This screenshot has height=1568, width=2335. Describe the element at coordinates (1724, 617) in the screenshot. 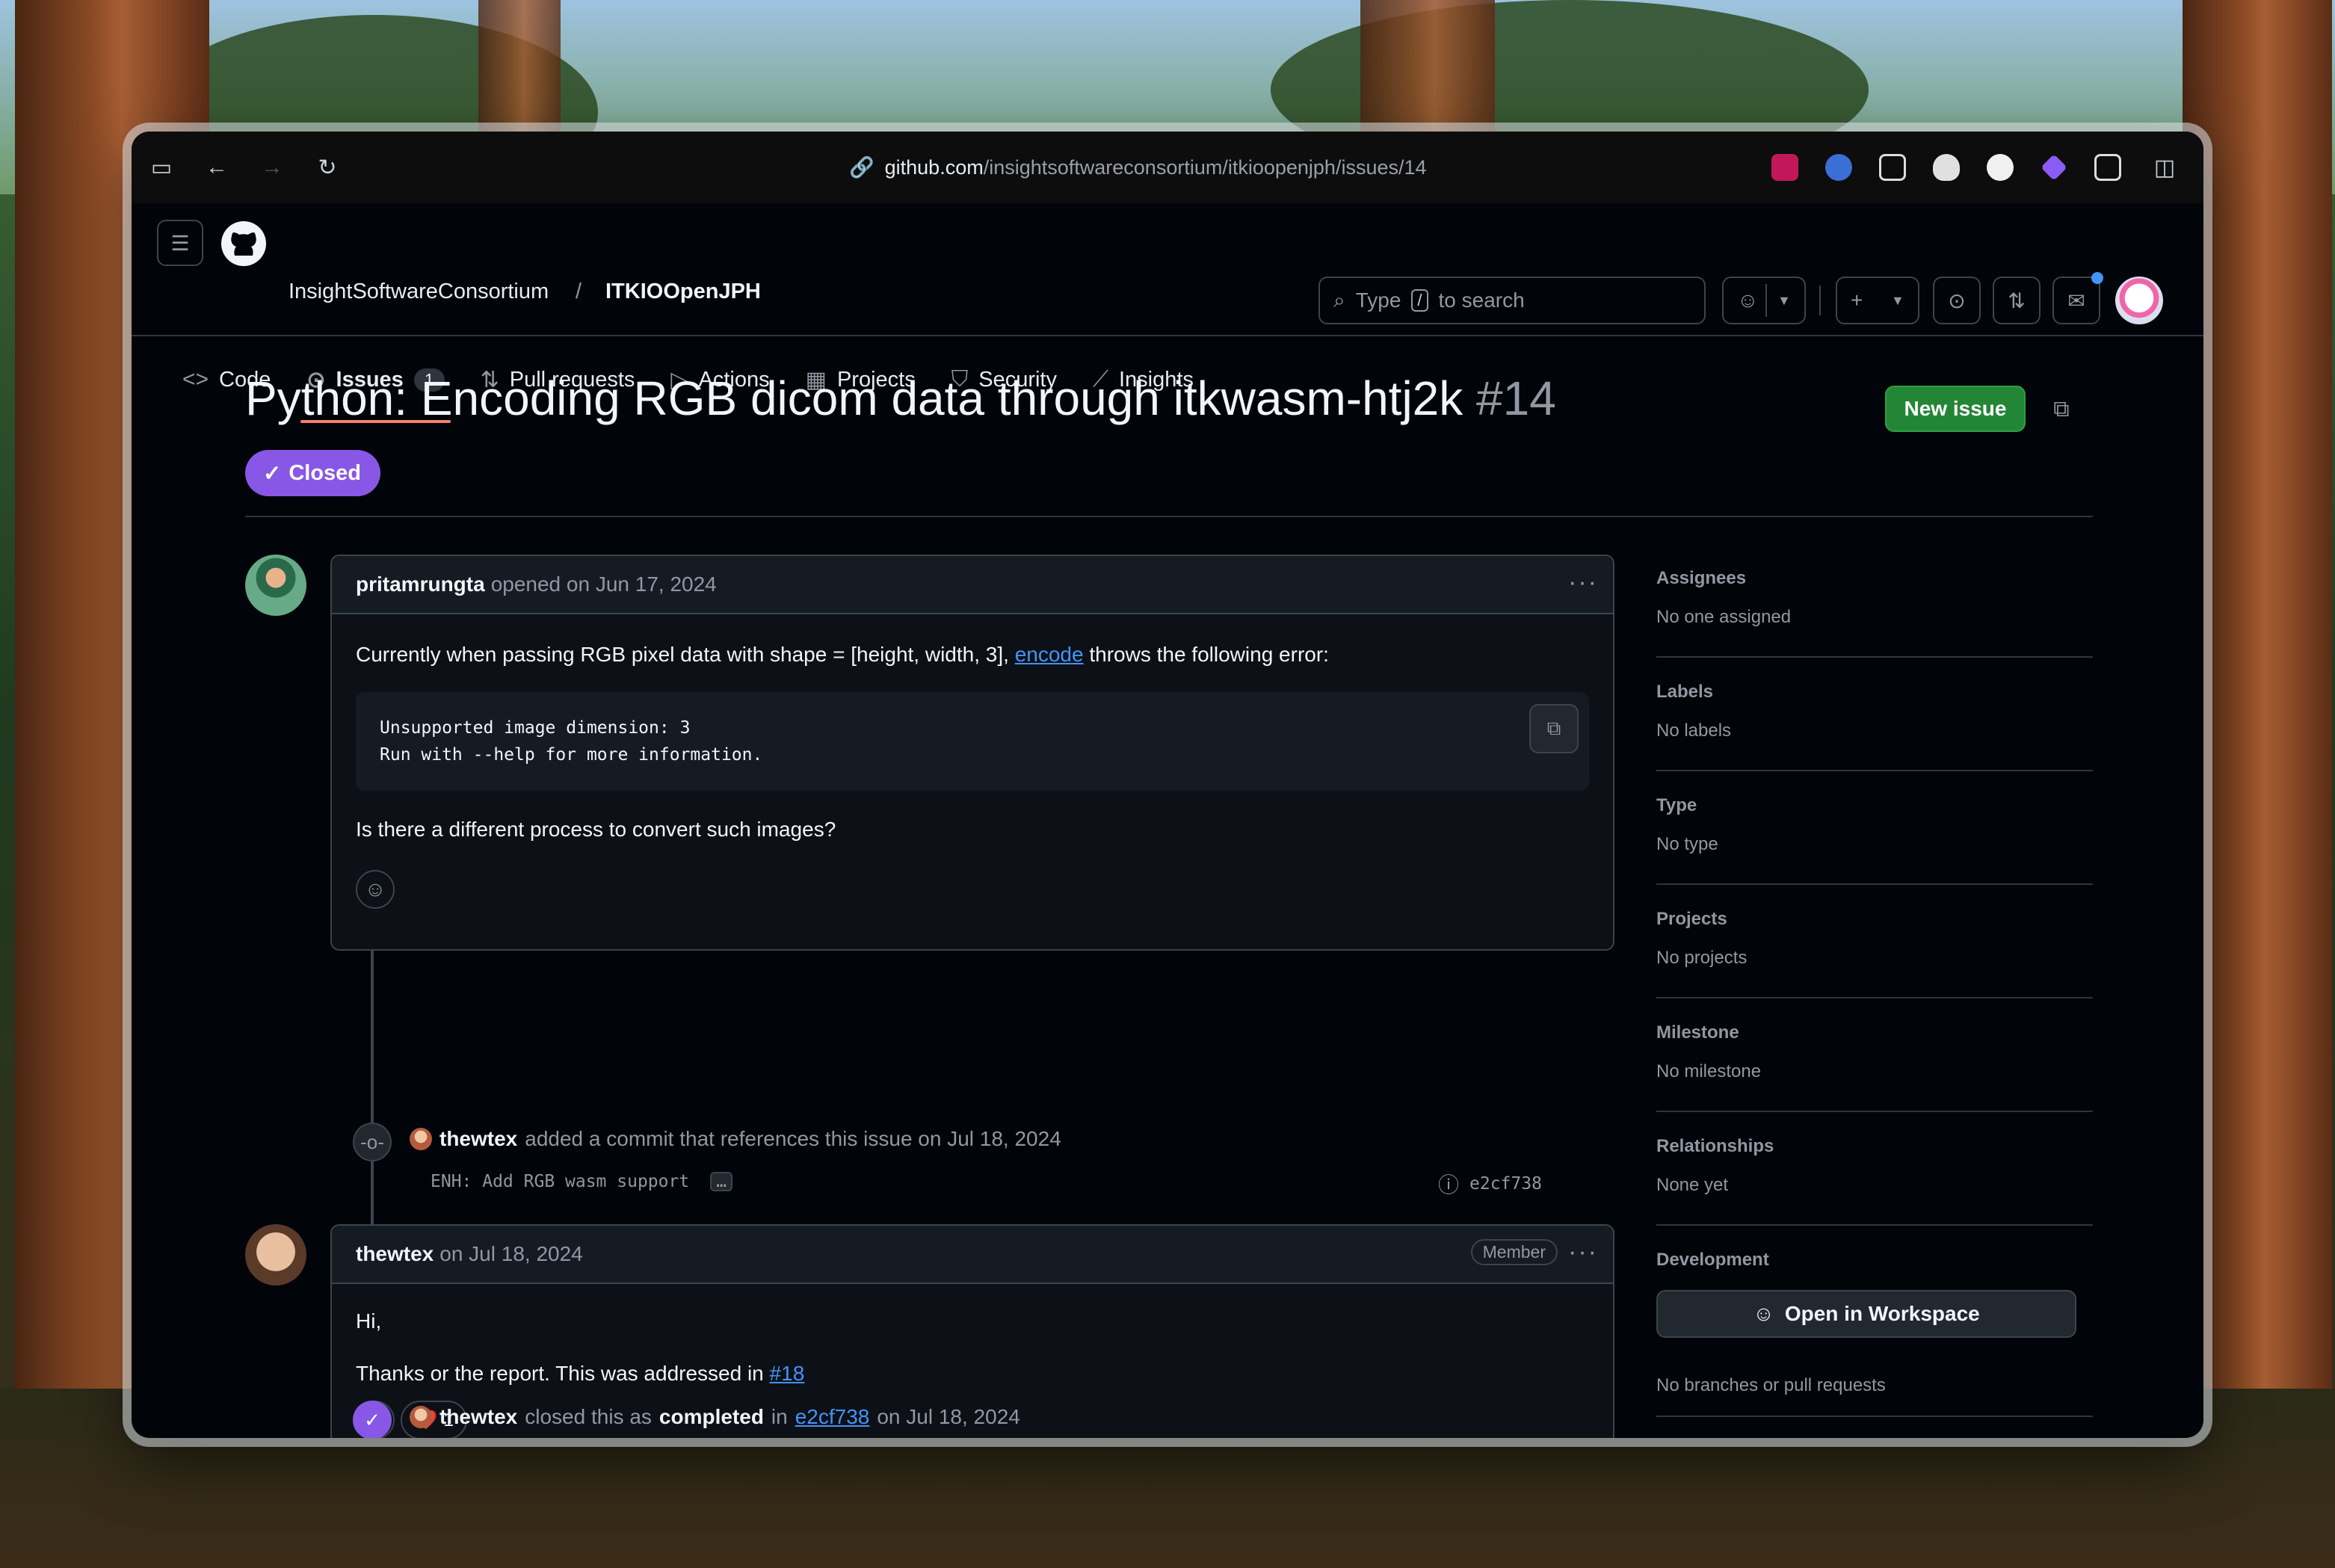

I see `sidebar-value: No one assigned` at that location.